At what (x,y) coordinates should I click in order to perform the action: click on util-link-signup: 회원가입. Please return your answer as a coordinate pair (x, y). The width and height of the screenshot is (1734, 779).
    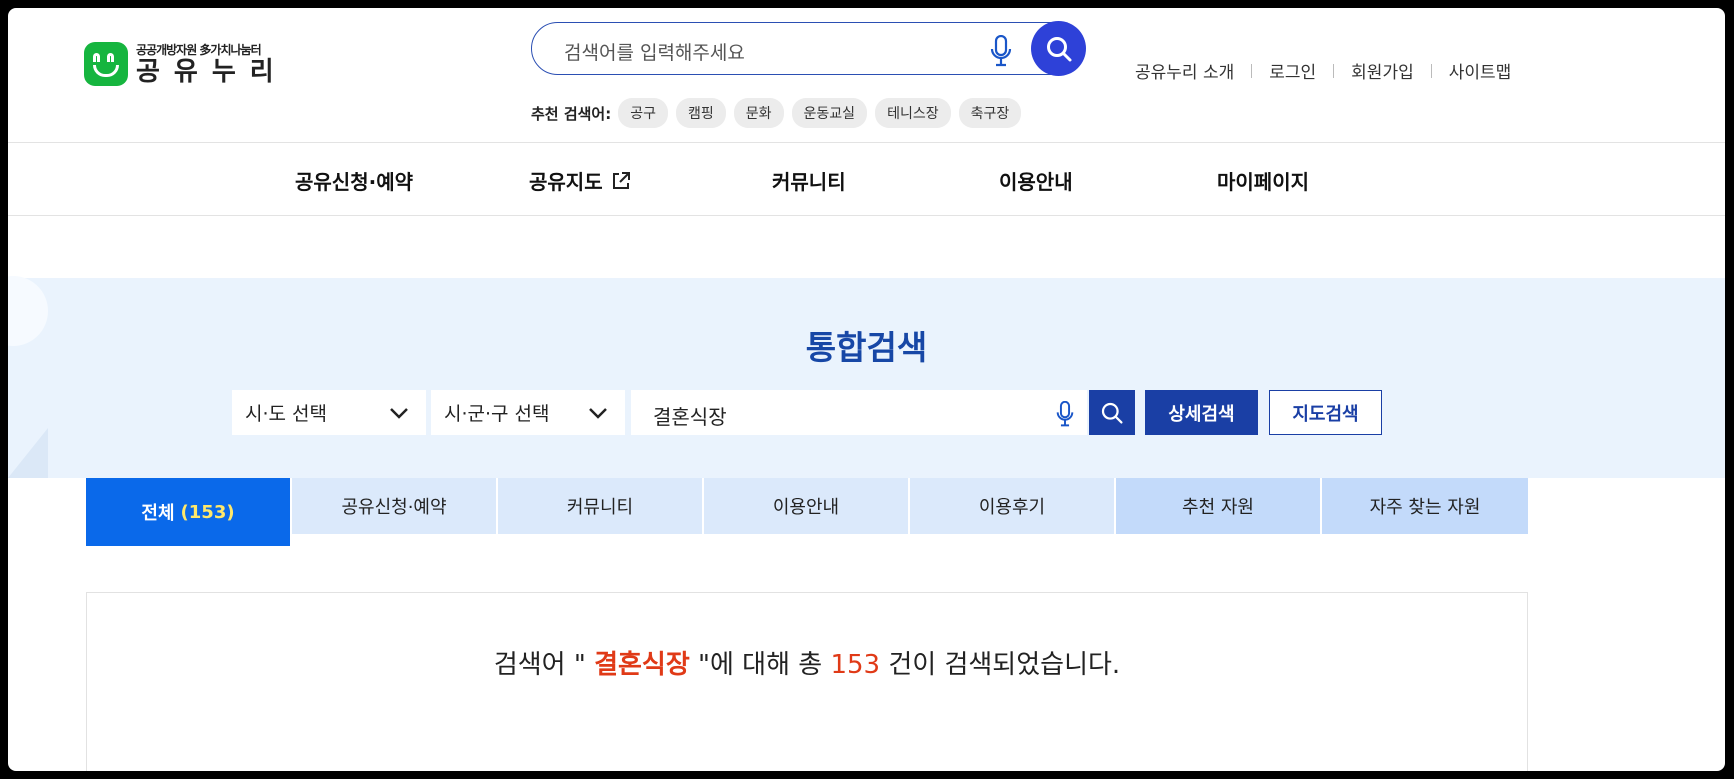
    Looking at the image, I should click on (1382, 70).